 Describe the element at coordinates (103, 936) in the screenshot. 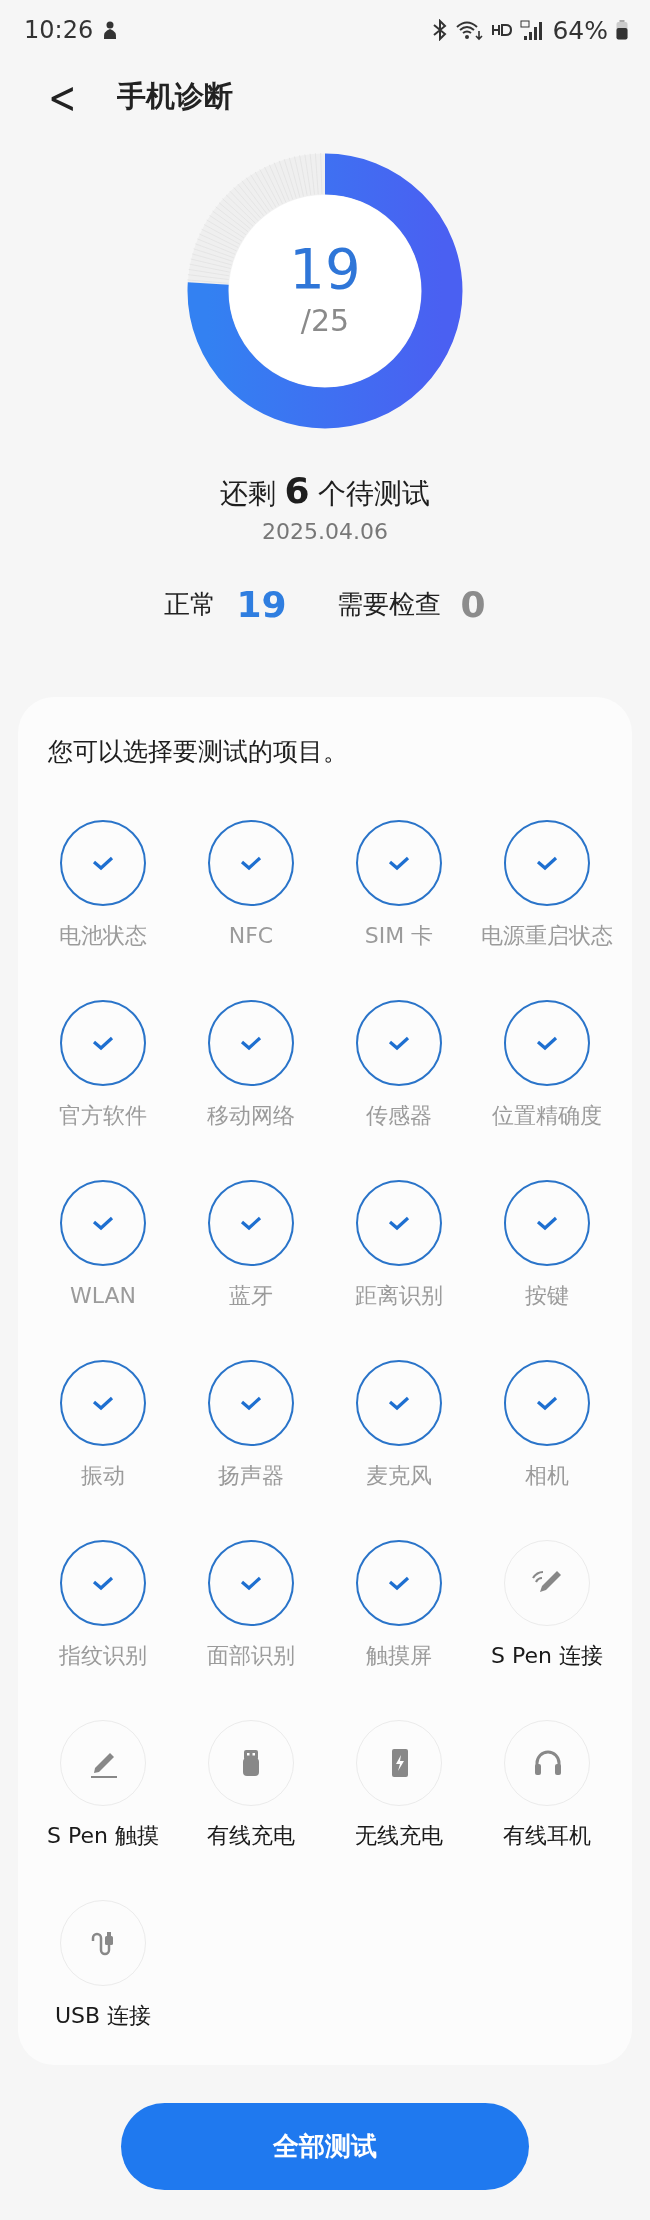

I see `test-item-label: 电池状态` at that location.